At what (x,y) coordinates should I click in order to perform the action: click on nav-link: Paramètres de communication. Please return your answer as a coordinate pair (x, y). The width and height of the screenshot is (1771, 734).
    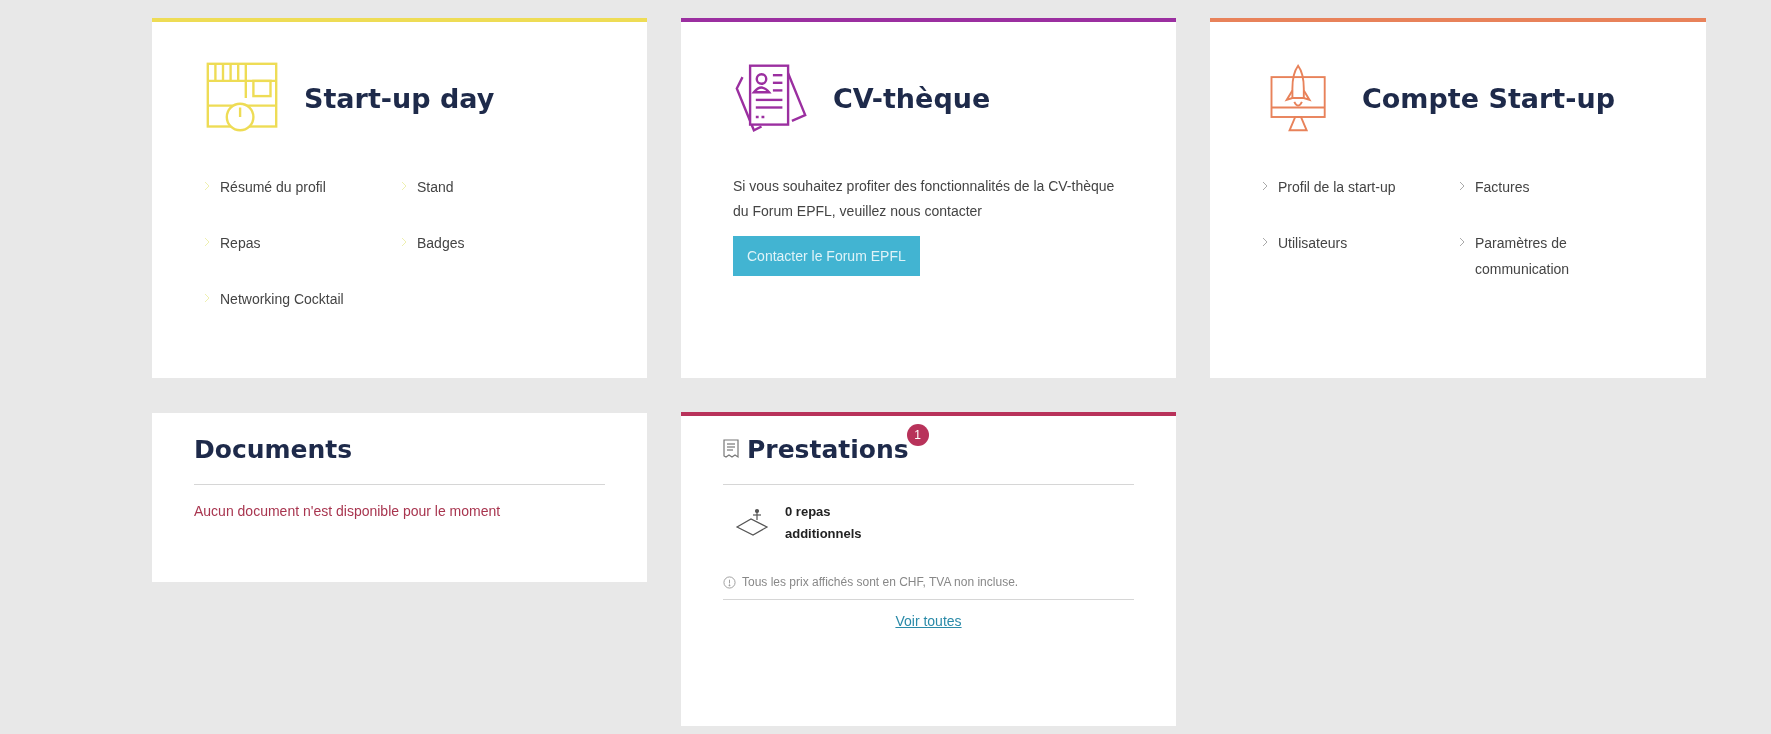
    Looking at the image, I should click on (1544, 256).